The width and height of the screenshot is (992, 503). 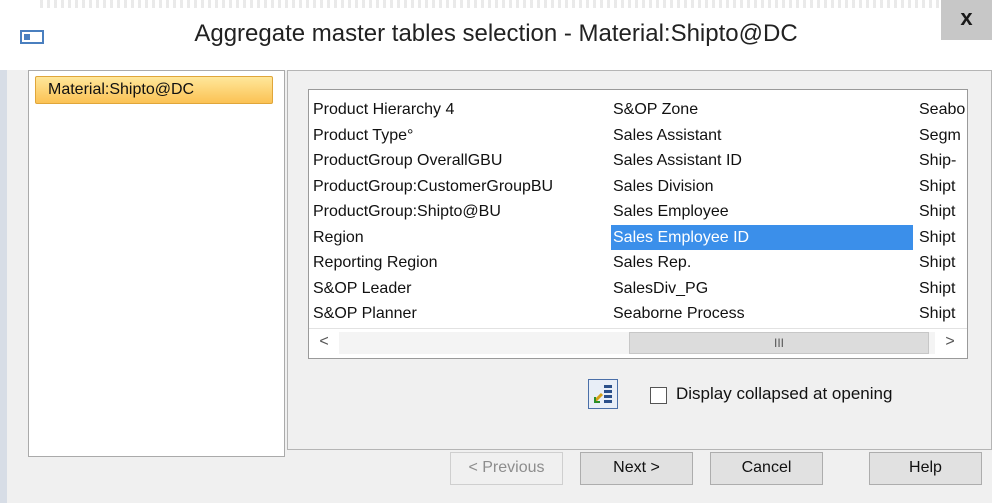 I want to click on list-item: ProductGroup:CustomerGroupBU, so click(x=433, y=187).